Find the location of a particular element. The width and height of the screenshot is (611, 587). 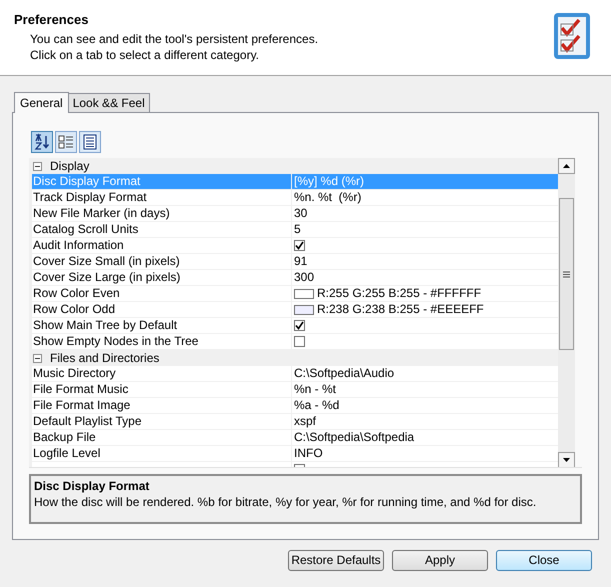

property-row: Row Color Even R:255 G:255 B:255 - #FFFFFF is located at coordinates (293, 294).